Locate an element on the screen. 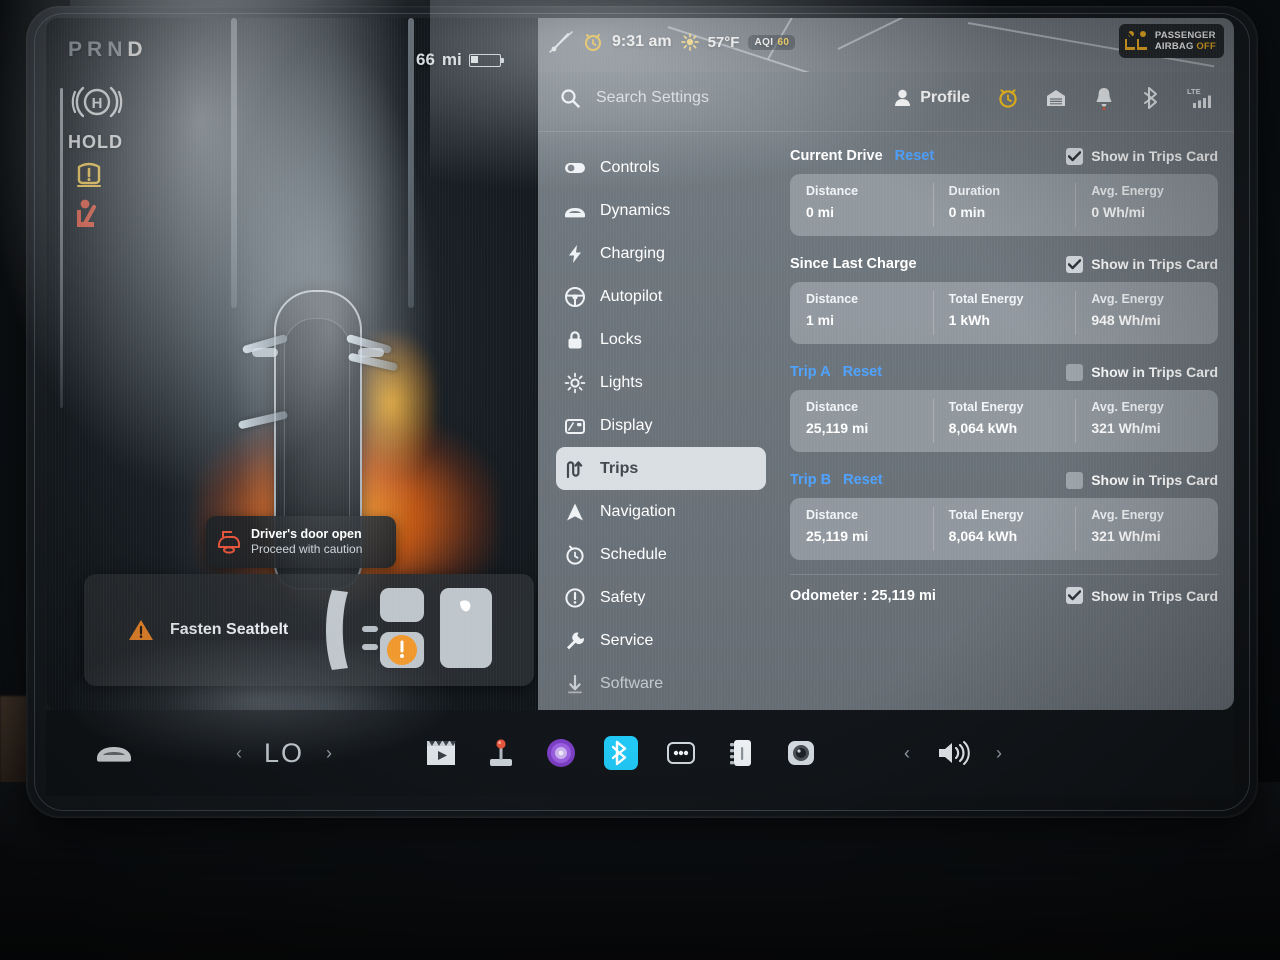  trips-section-title: Trip A is located at coordinates (810, 372).